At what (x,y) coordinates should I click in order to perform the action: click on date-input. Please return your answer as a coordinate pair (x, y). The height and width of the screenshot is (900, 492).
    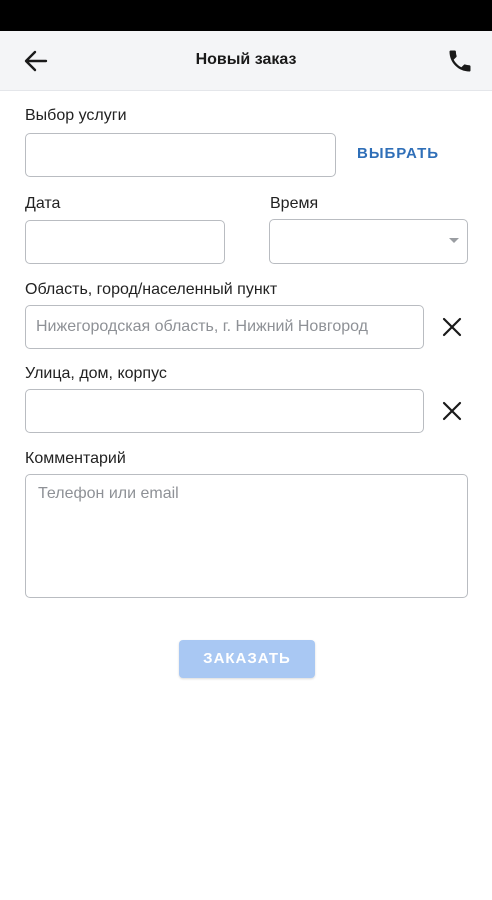
    Looking at the image, I should click on (125, 242).